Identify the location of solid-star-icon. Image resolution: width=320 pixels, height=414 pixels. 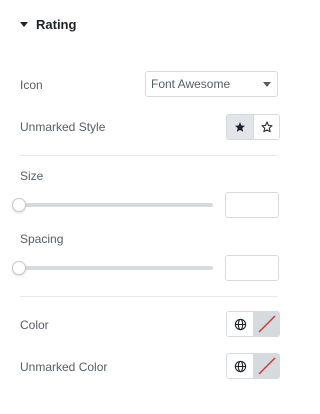
(240, 127).